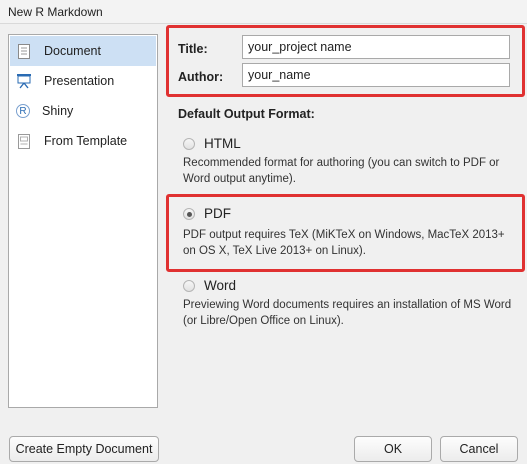 The width and height of the screenshot is (527, 464). I want to click on pdf-option-label: PDF, so click(217, 213).